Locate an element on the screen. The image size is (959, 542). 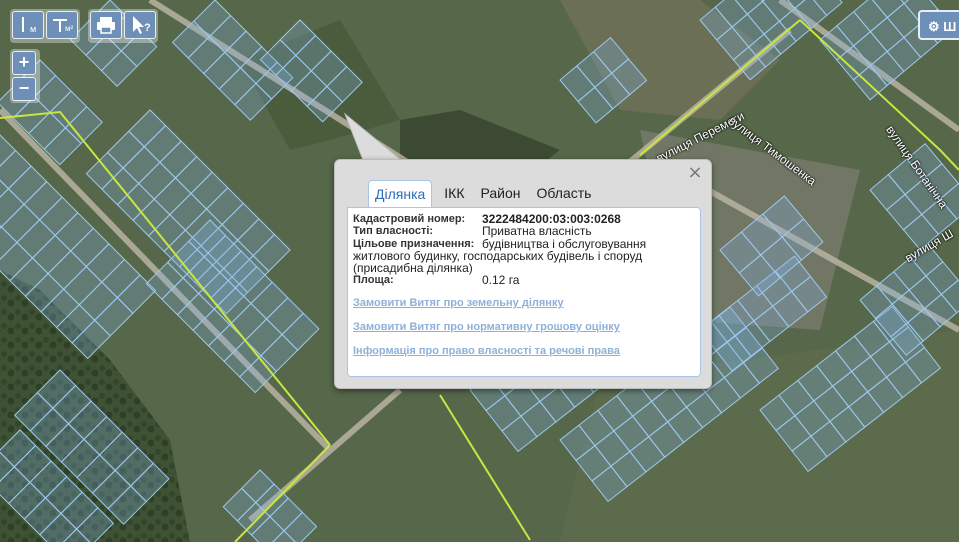
measure-length-button: м is located at coordinates (28, 25).